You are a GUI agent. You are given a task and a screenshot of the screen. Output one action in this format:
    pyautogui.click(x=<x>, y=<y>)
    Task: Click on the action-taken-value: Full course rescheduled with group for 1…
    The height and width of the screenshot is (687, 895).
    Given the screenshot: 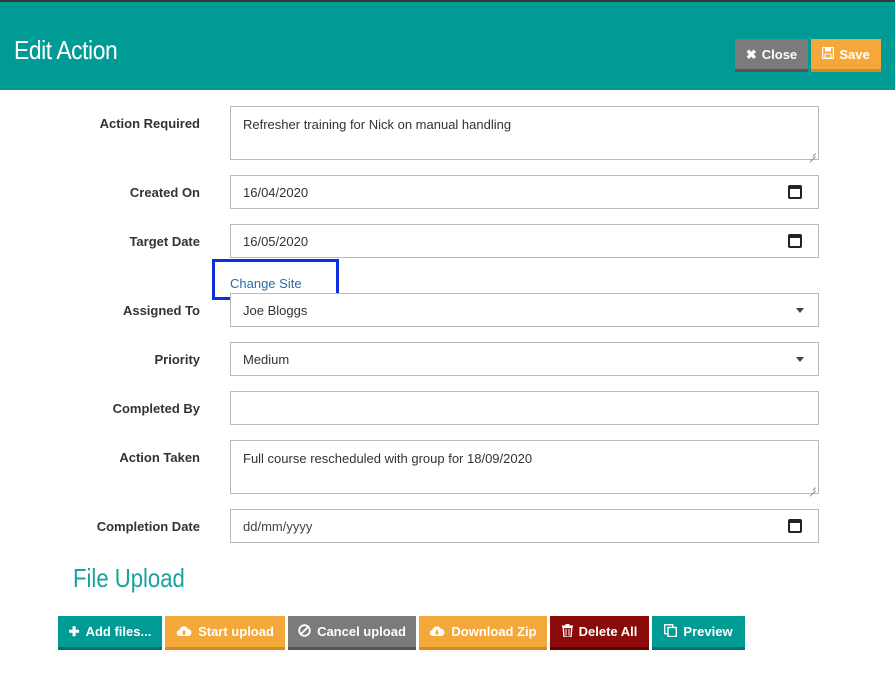 What is the action you would take?
    pyautogui.click(x=388, y=458)
    